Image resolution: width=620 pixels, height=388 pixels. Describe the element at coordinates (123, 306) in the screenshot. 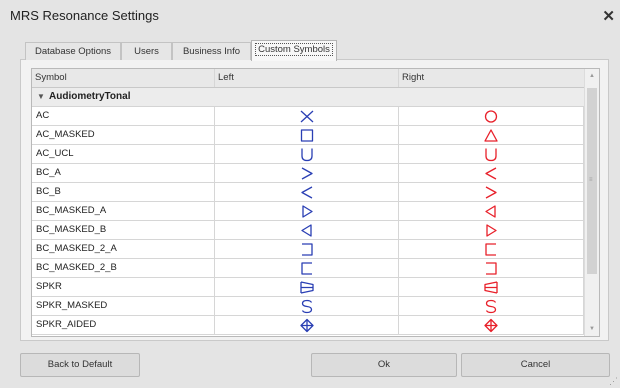

I see `symbol-name-cell: SPKR_MASKED` at that location.